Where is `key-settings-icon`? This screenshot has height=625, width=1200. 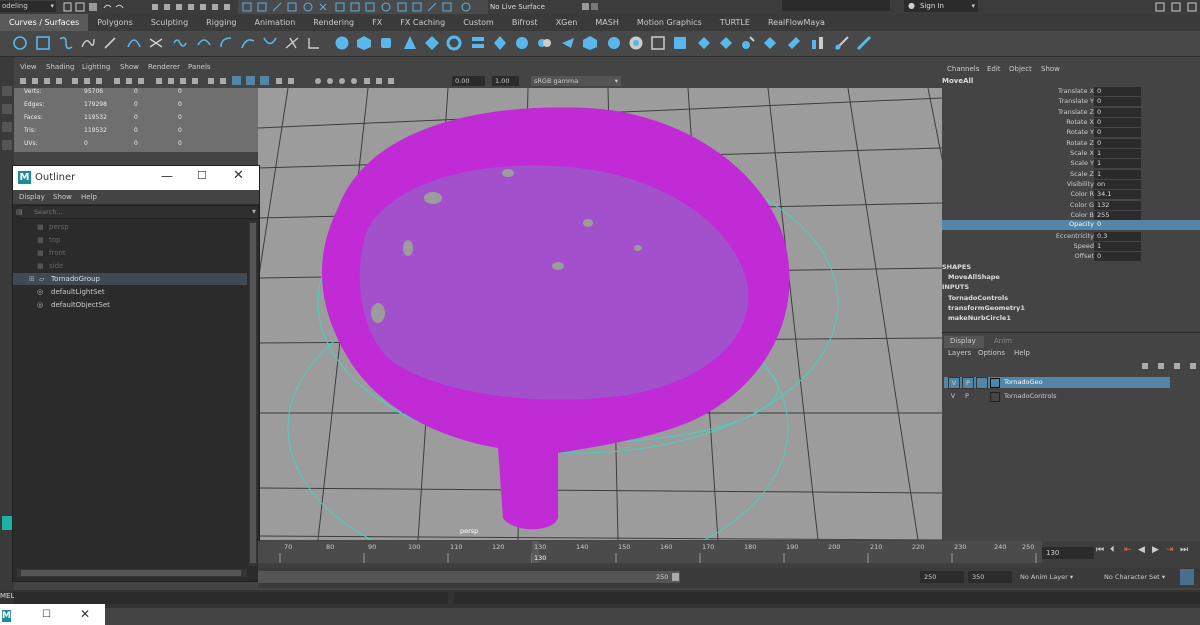 key-settings-icon is located at coordinates (1187, 577).